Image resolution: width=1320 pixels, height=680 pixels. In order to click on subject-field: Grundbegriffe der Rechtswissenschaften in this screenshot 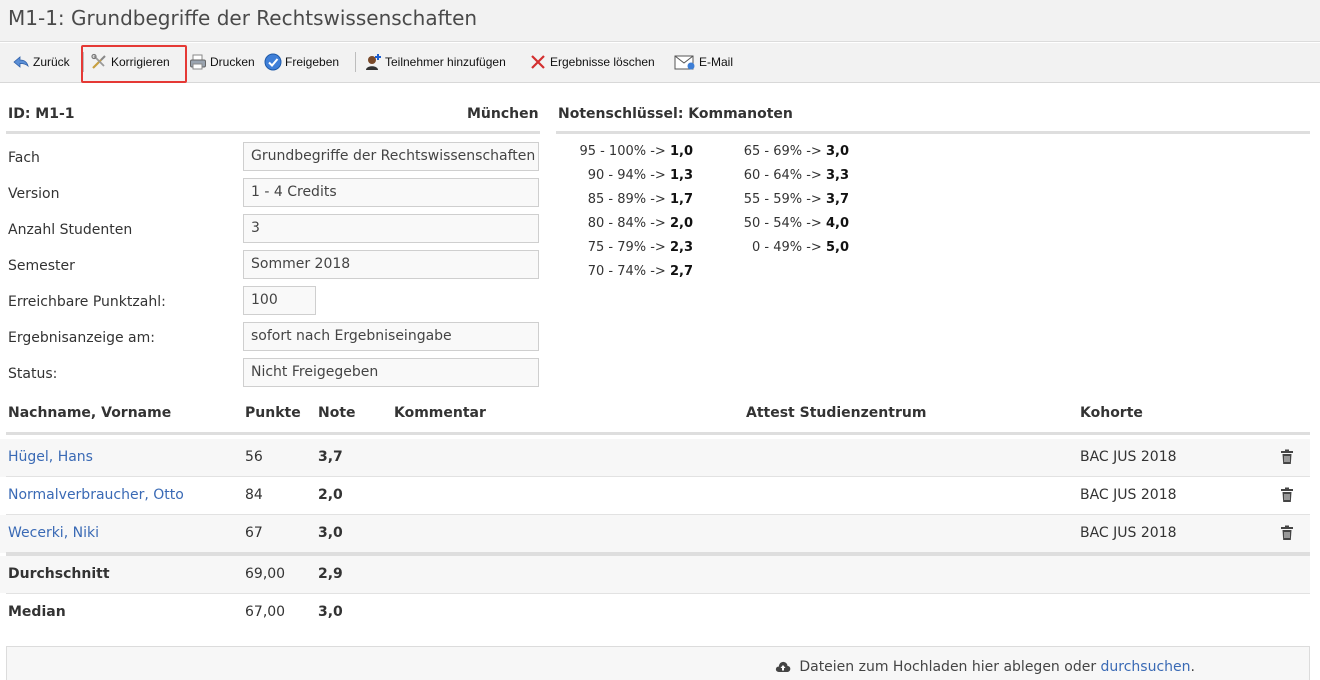, I will do `click(391, 156)`.